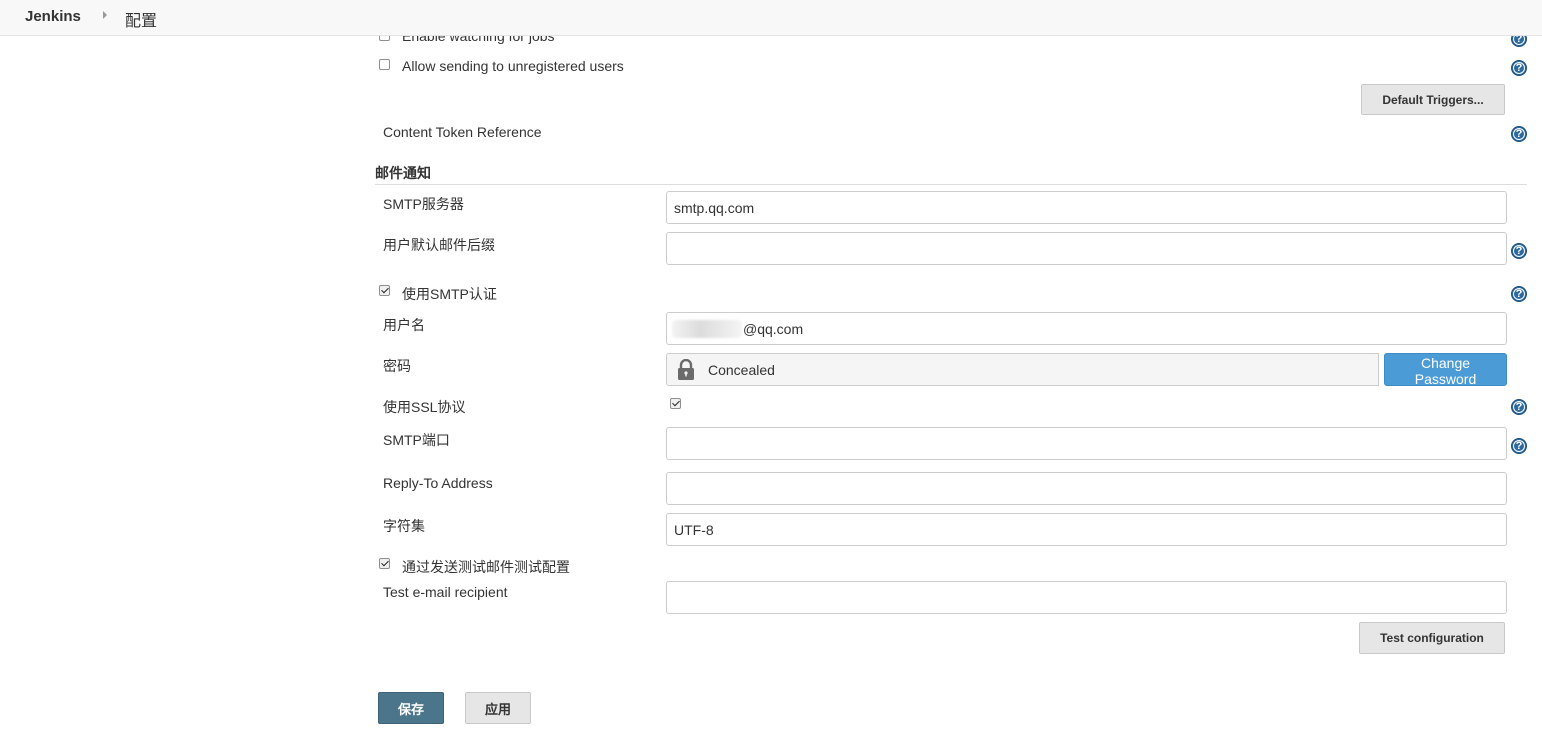  What do you see at coordinates (404, 325) in the screenshot?
I see `username-label: 用户名` at bounding box center [404, 325].